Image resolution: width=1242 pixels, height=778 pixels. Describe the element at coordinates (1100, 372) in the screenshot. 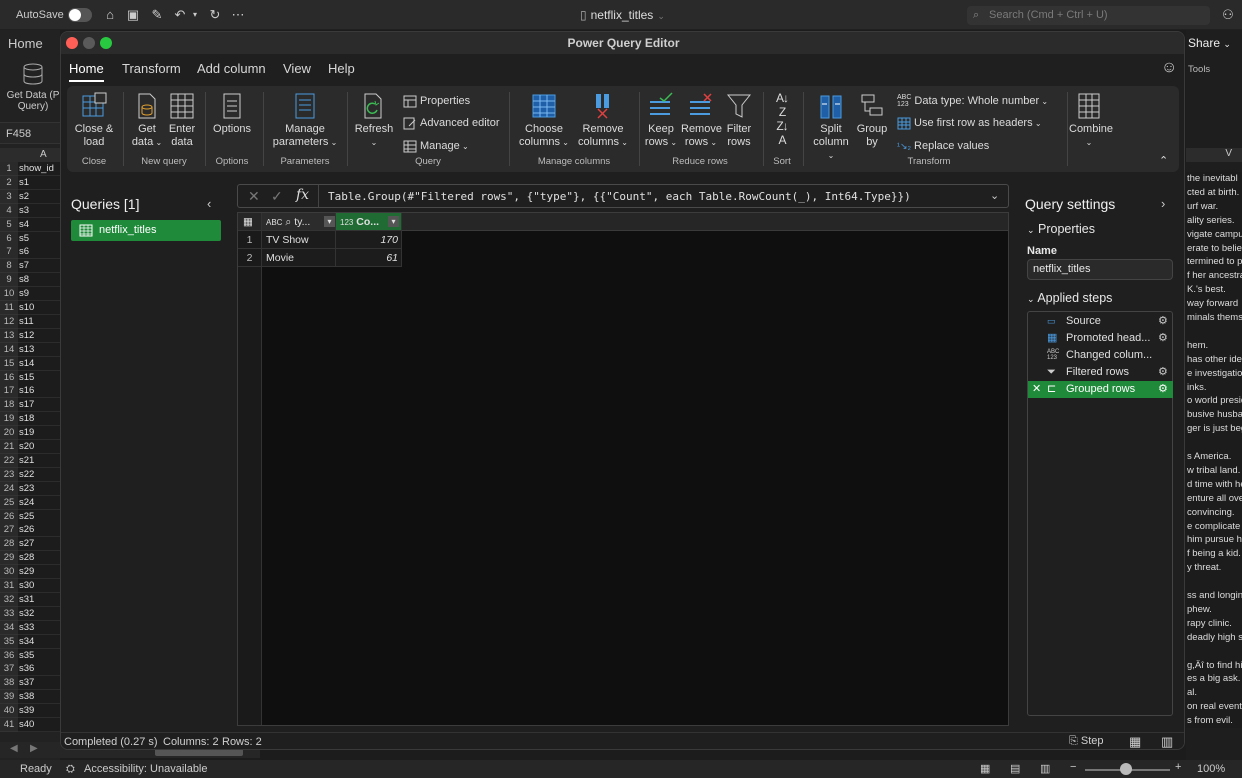

I see `step-filtered-rows: ⏷ Filtered rows ⚙` at that location.